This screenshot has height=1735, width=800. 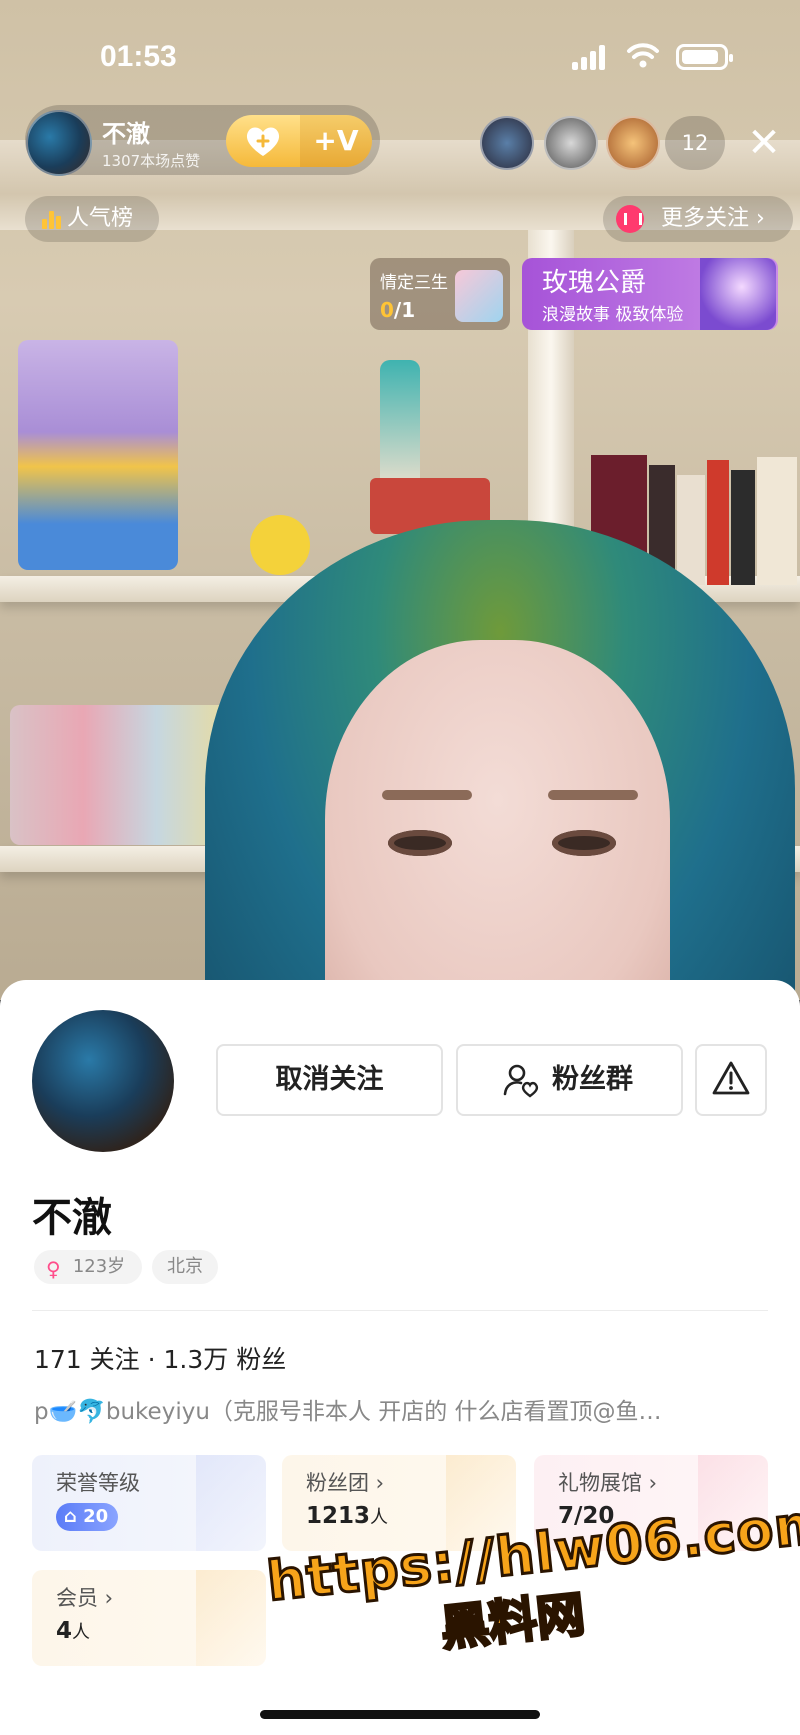 I want to click on level-badge: ⌂ 20, so click(x=87, y=1517).